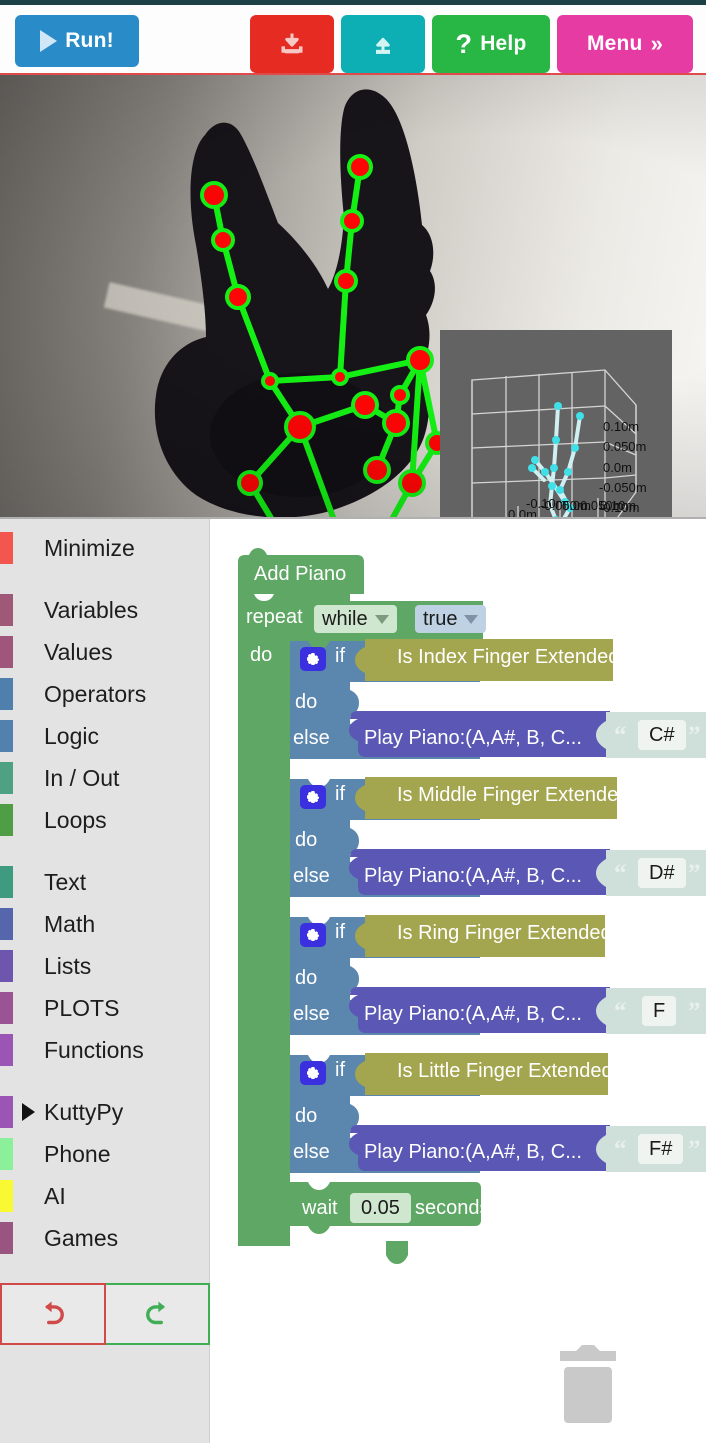 The image size is (706, 1443). Describe the element at coordinates (340, 794) in the screenshot. I see `if-label-2: if` at that location.